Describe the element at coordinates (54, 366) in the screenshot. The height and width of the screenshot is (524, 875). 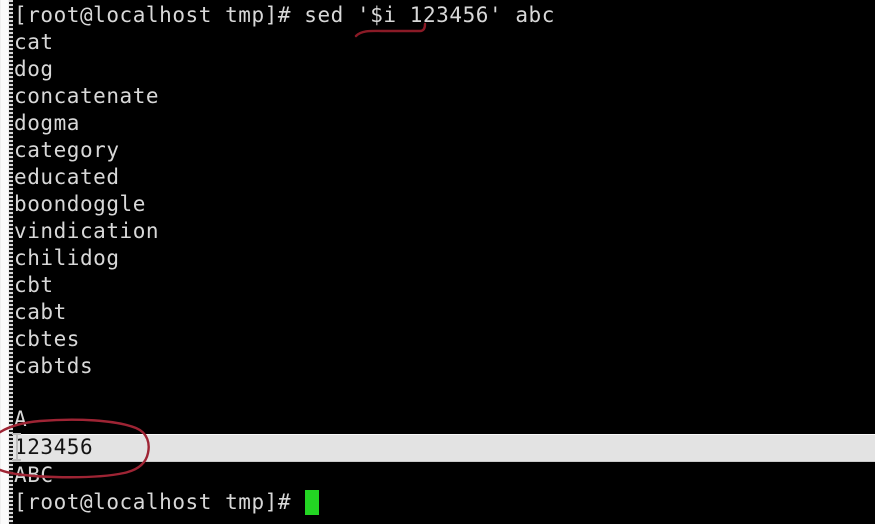
I see `terminal-line-output: cabtds` at that location.